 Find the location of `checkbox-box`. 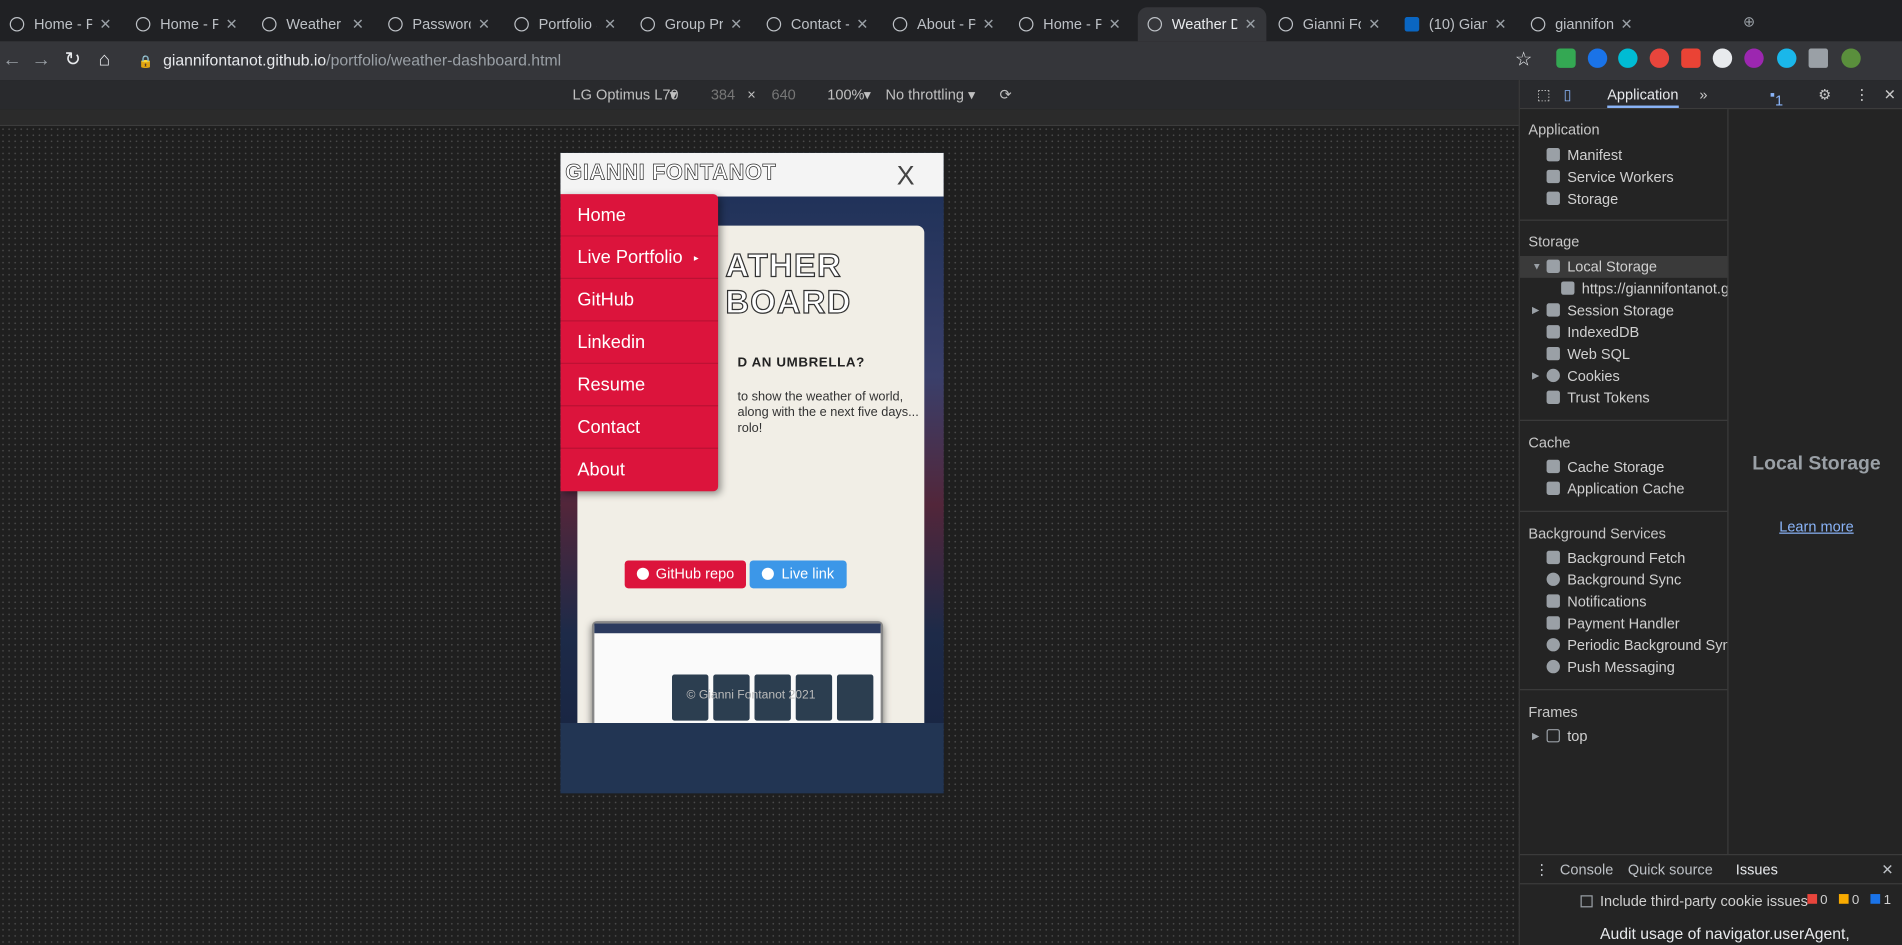

checkbox-box is located at coordinates (1586, 901).